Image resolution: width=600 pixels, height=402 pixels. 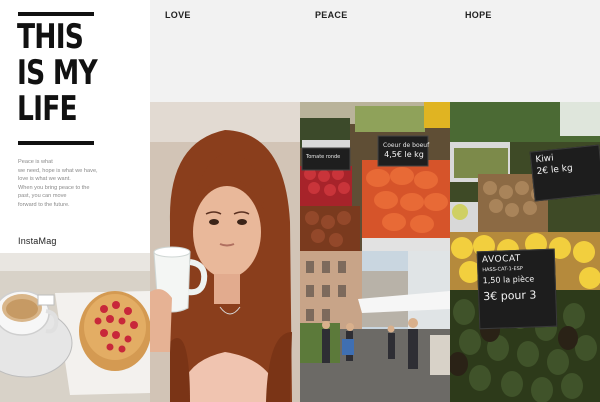 I want to click on title-line: LIFE, so click(x=47, y=109).